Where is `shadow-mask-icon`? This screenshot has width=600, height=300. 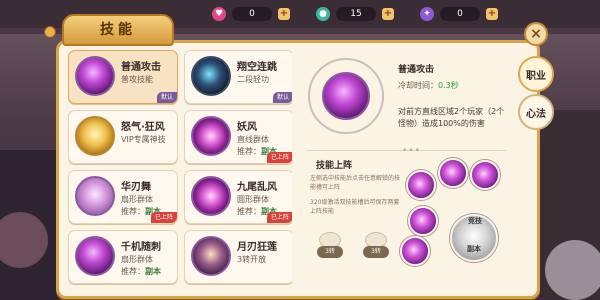 shadow-mask-icon is located at coordinates (211, 76).